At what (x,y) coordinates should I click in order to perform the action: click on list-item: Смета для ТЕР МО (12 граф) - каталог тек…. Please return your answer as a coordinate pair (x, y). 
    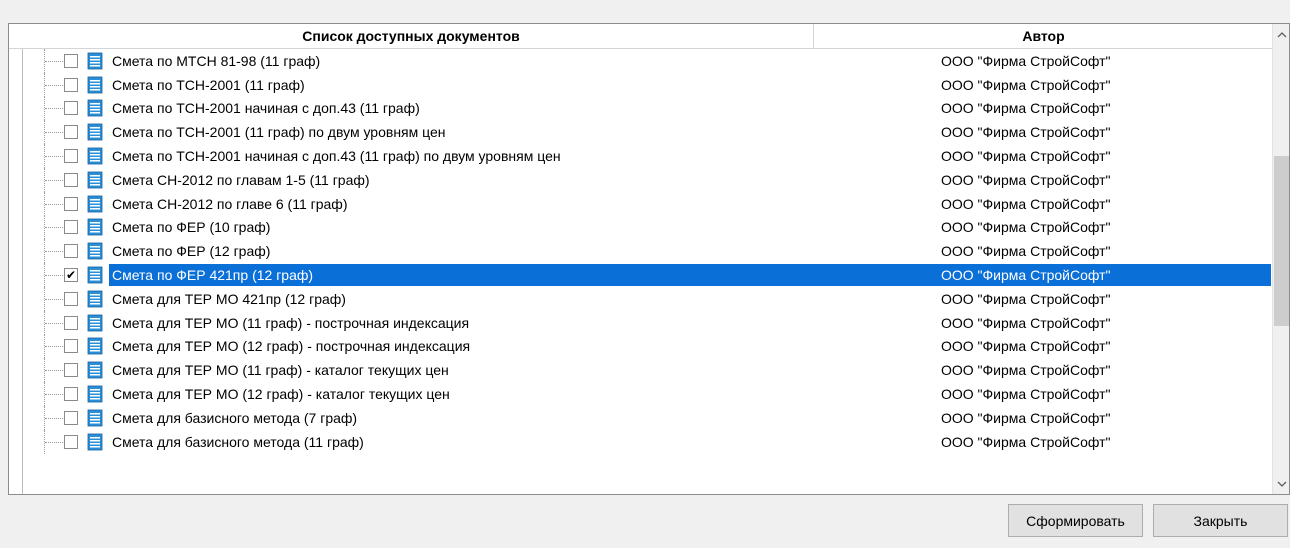
    Looking at the image, I should click on (641, 394).